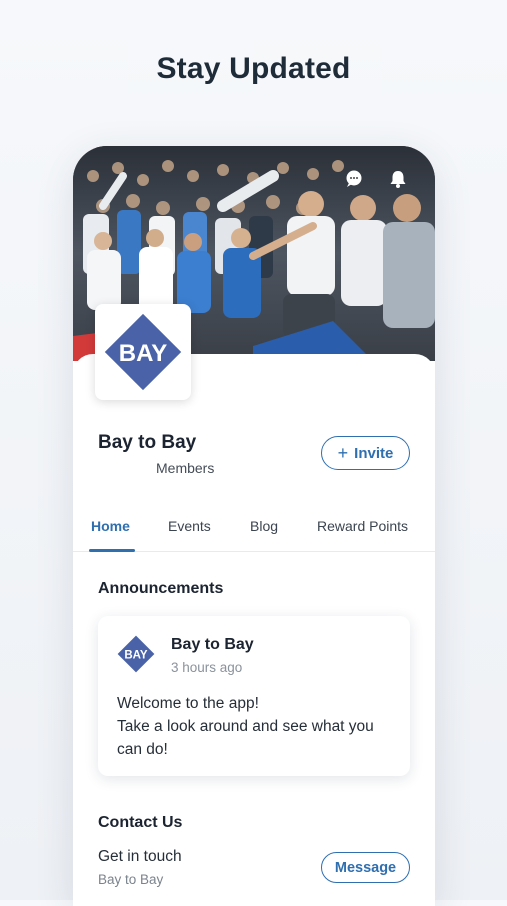  Describe the element at coordinates (147, 442) in the screenshot. I see `group-name: Bay to Bay` at that location.